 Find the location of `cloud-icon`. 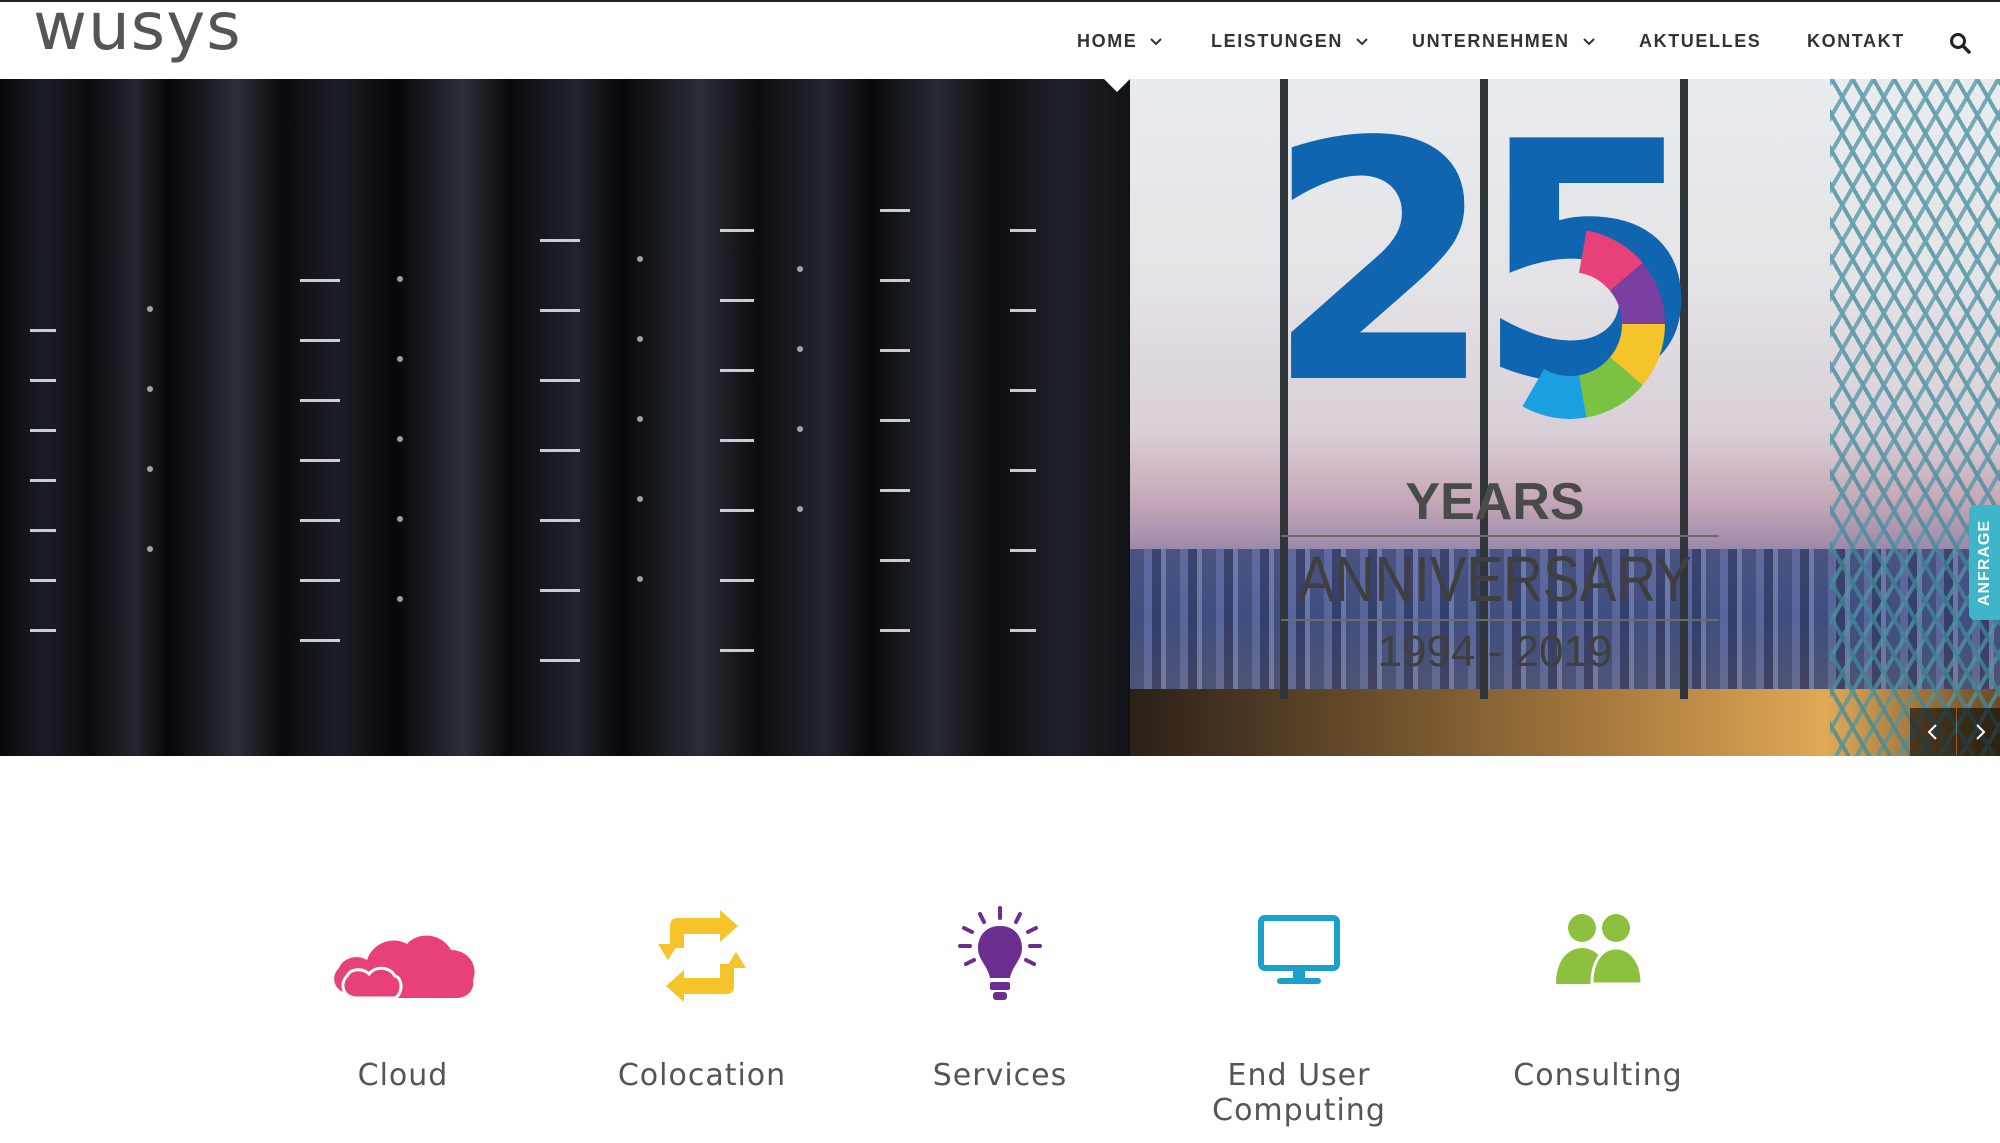

cloud-icon is located at coordinates (404, 967).